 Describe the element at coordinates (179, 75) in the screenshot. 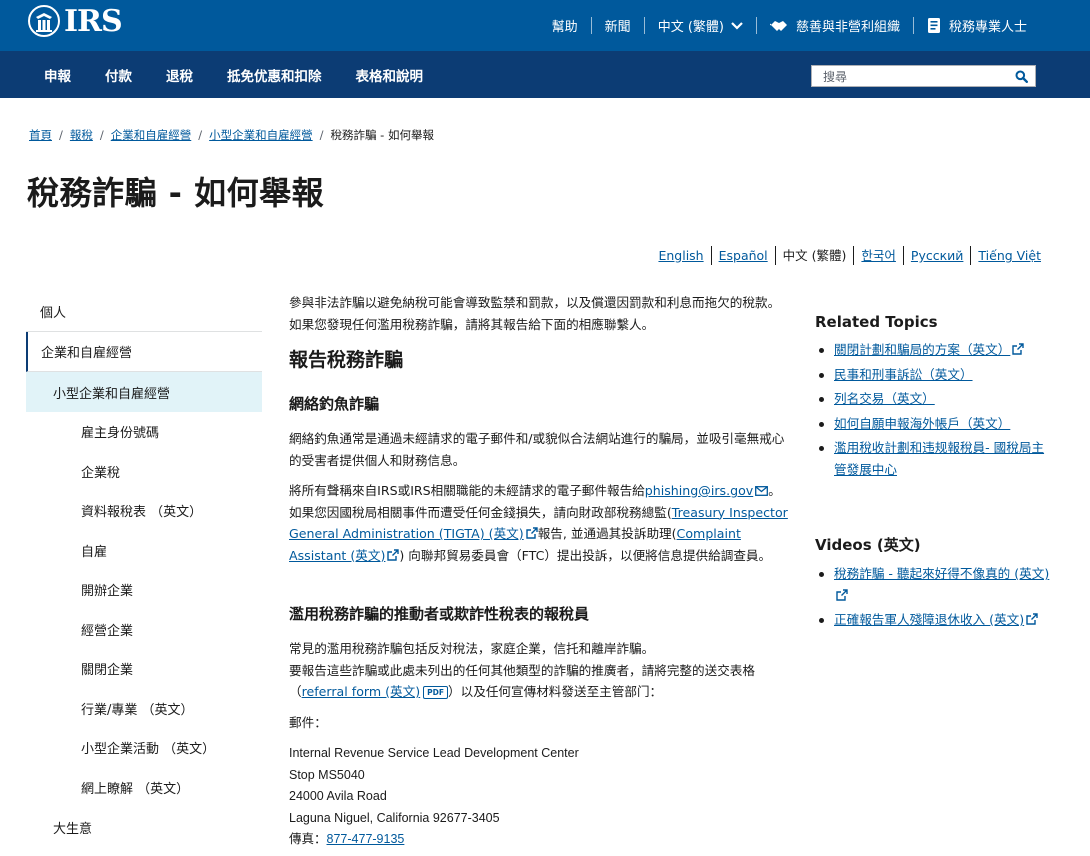

I see `nav-refunds: 退稅` at that location.